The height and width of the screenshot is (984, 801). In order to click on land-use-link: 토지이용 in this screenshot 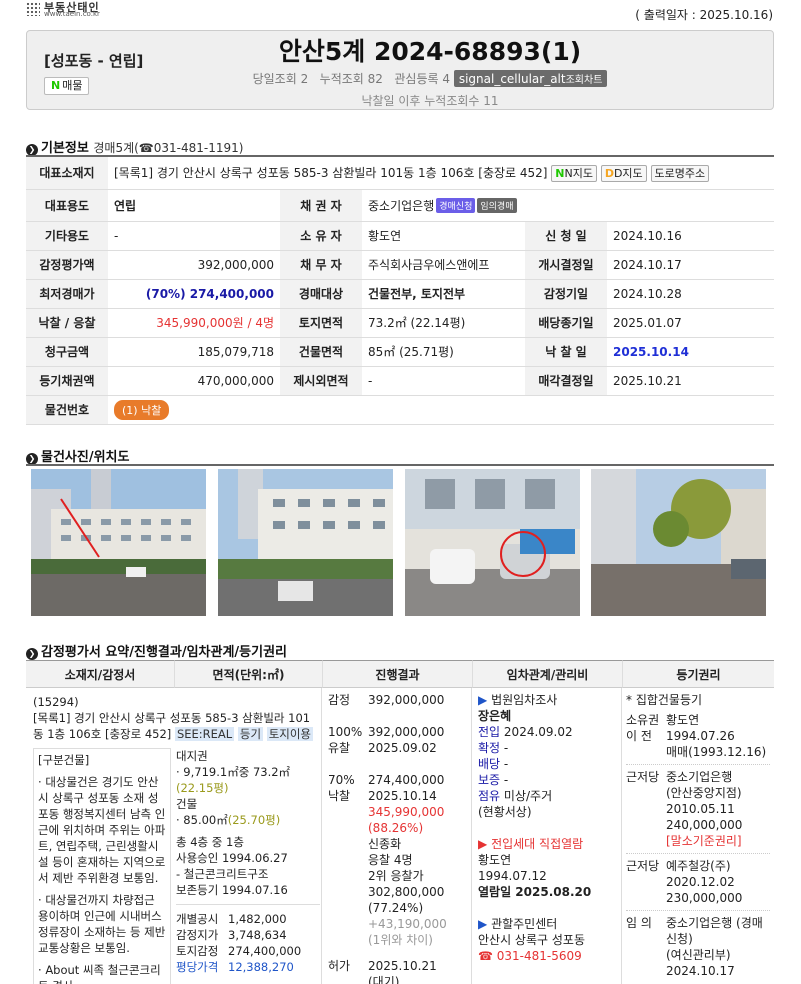, I will do `click(290, 734)`.